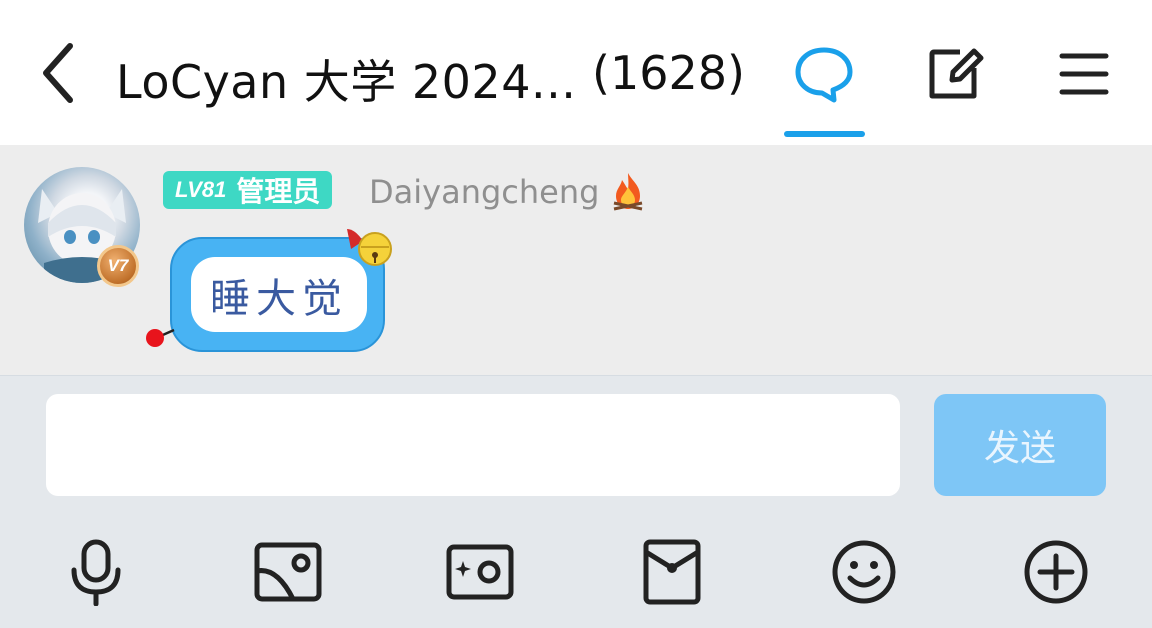  I want to click on chat-tab-button, so click(824, 74).